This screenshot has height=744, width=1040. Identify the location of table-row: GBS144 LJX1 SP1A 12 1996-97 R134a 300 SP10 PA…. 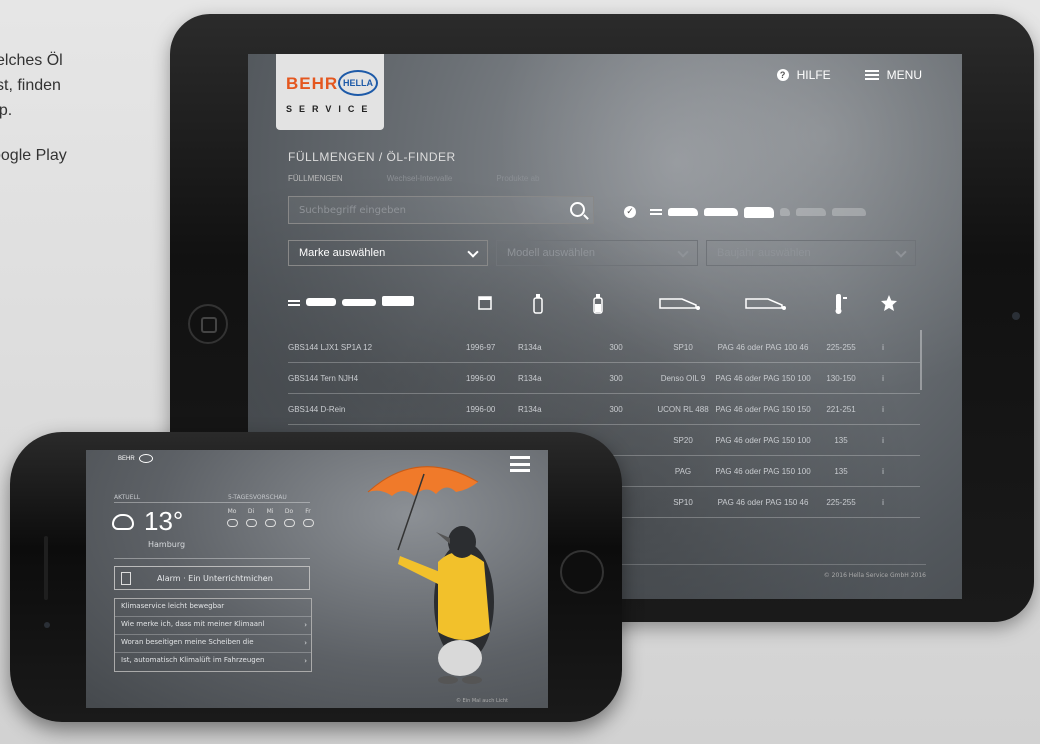
(604, 347).